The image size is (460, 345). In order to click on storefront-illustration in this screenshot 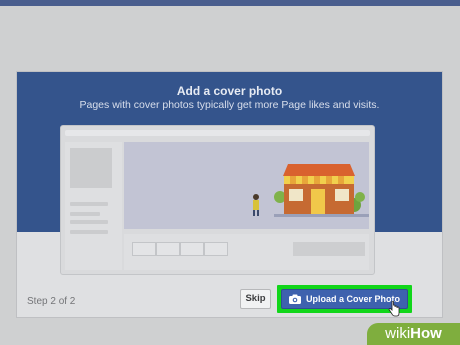, I will do `click(311, 190)`.